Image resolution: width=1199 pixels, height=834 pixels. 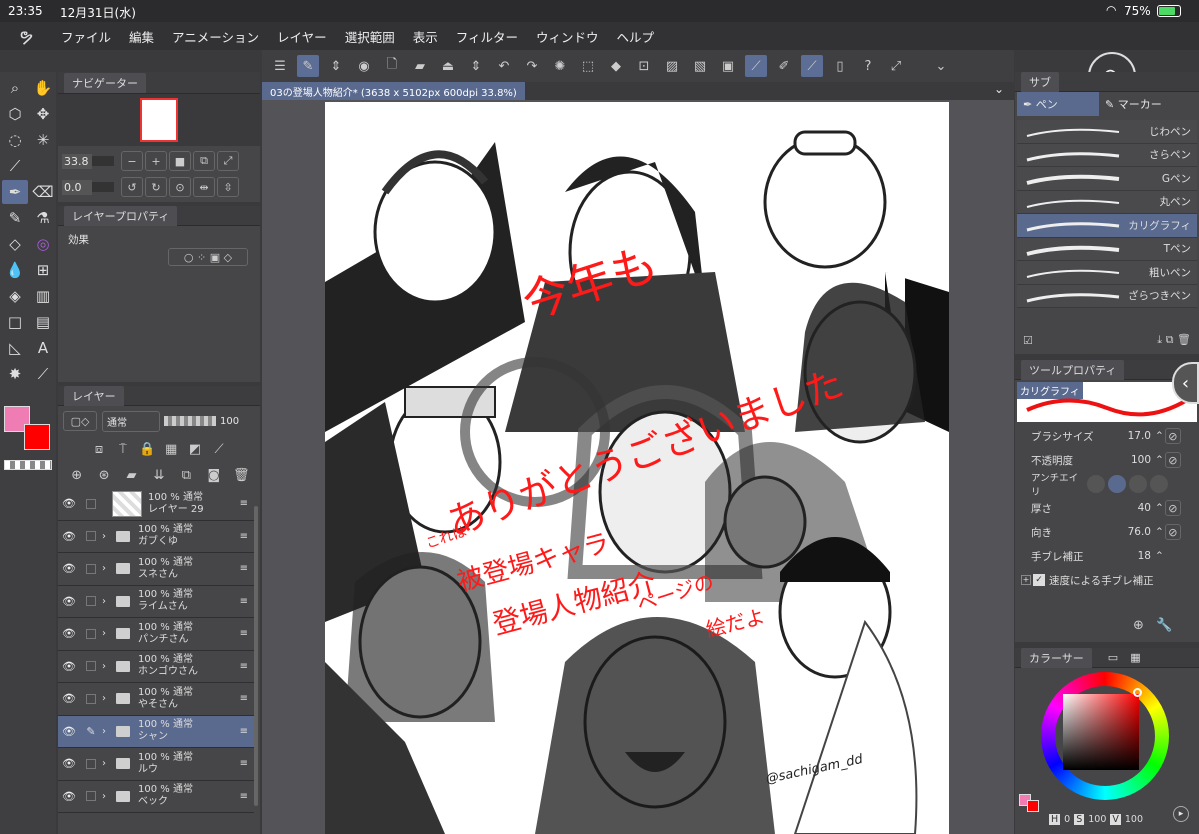 What do you see at coordinates (1107, 249) in the screenshot?
I see `brush-item: Tペン` at bounding box center [1107, 249].